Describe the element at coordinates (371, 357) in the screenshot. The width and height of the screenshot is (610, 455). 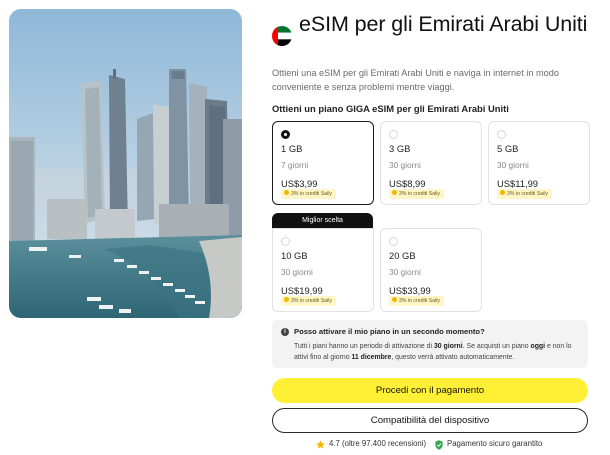
I see `info-answer-bold: 11 dicembre` at that location.